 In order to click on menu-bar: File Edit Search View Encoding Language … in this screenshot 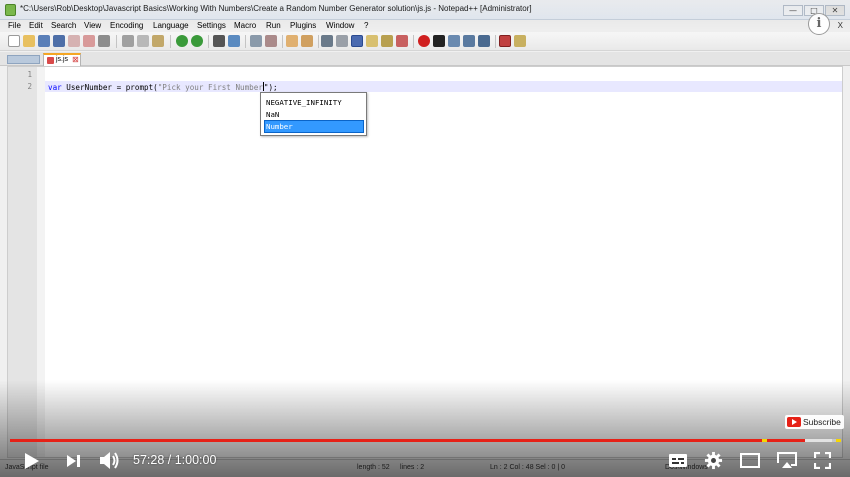, I will do `click(425, 26)`.